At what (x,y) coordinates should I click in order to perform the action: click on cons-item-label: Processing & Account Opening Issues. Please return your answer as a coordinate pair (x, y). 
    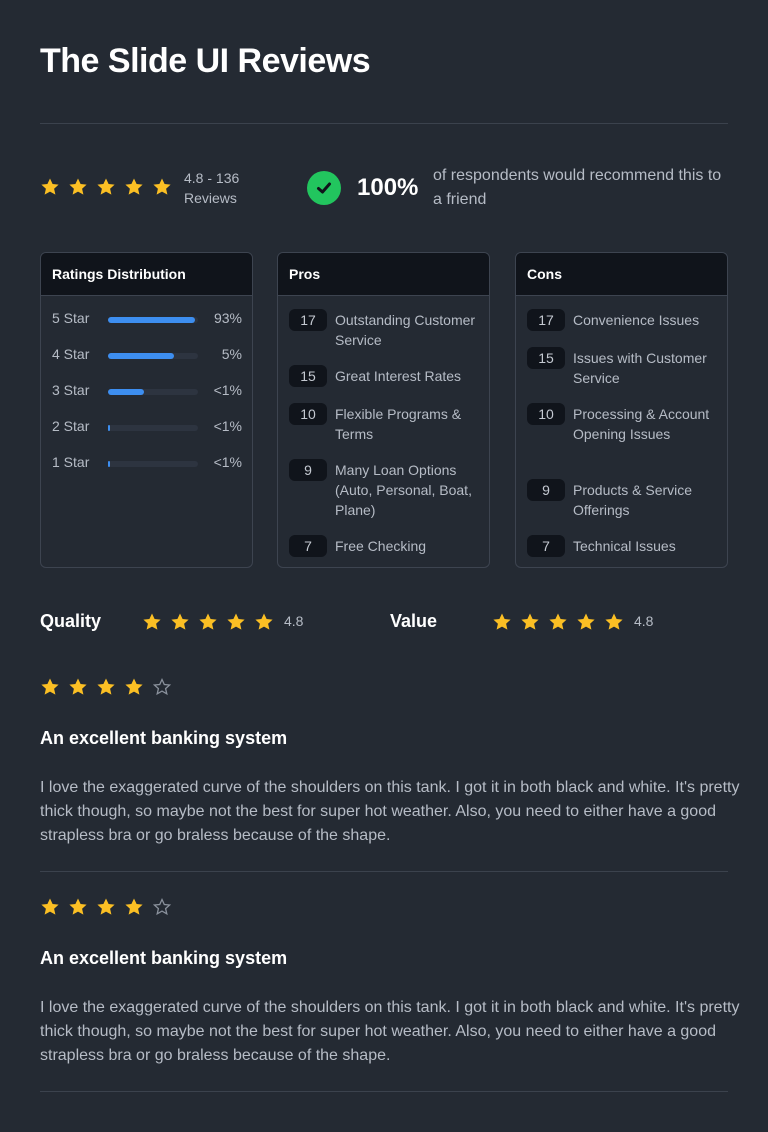
    Looking at the image, I should click on (641, 424).